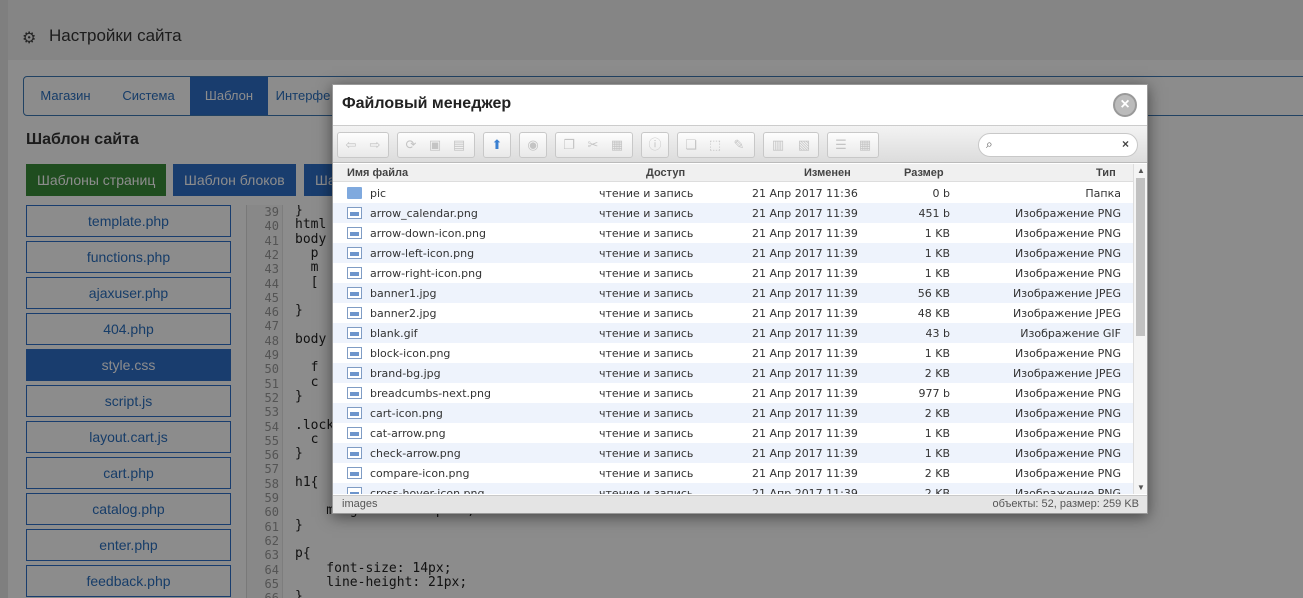 The image size is (1303, 598). I want to click on close-icon: ×, so click(1125, 105).